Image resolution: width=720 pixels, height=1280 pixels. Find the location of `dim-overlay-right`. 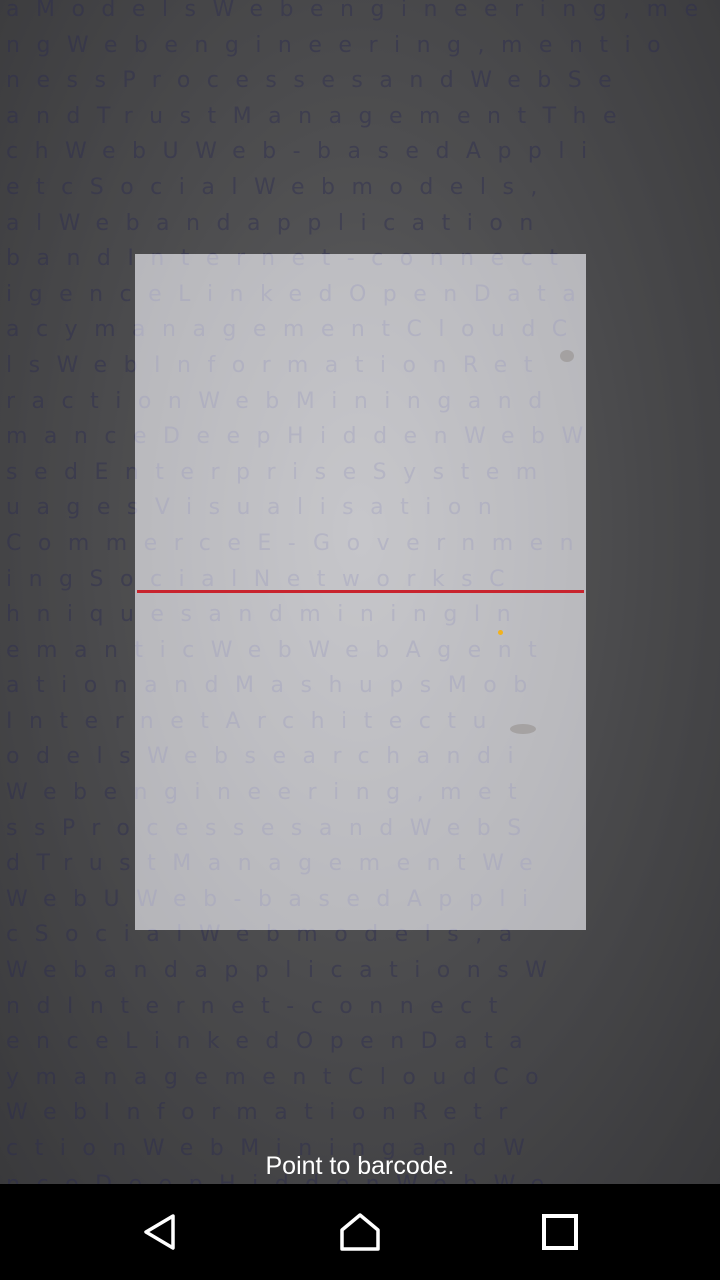

dim-overlay-right is located at coordinates (653, 592).